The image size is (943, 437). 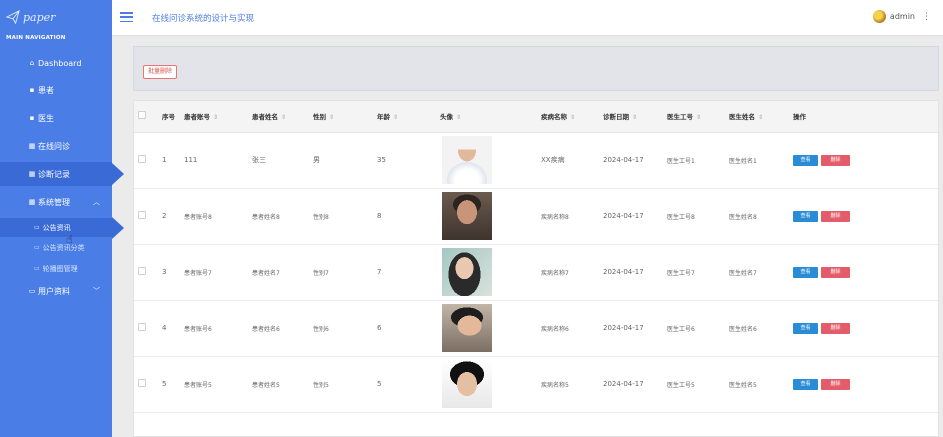 What do you see at coordinates (32, 146) in the screenshot?
I see `grid-icon: ▦` at bounding box center [32, 146].